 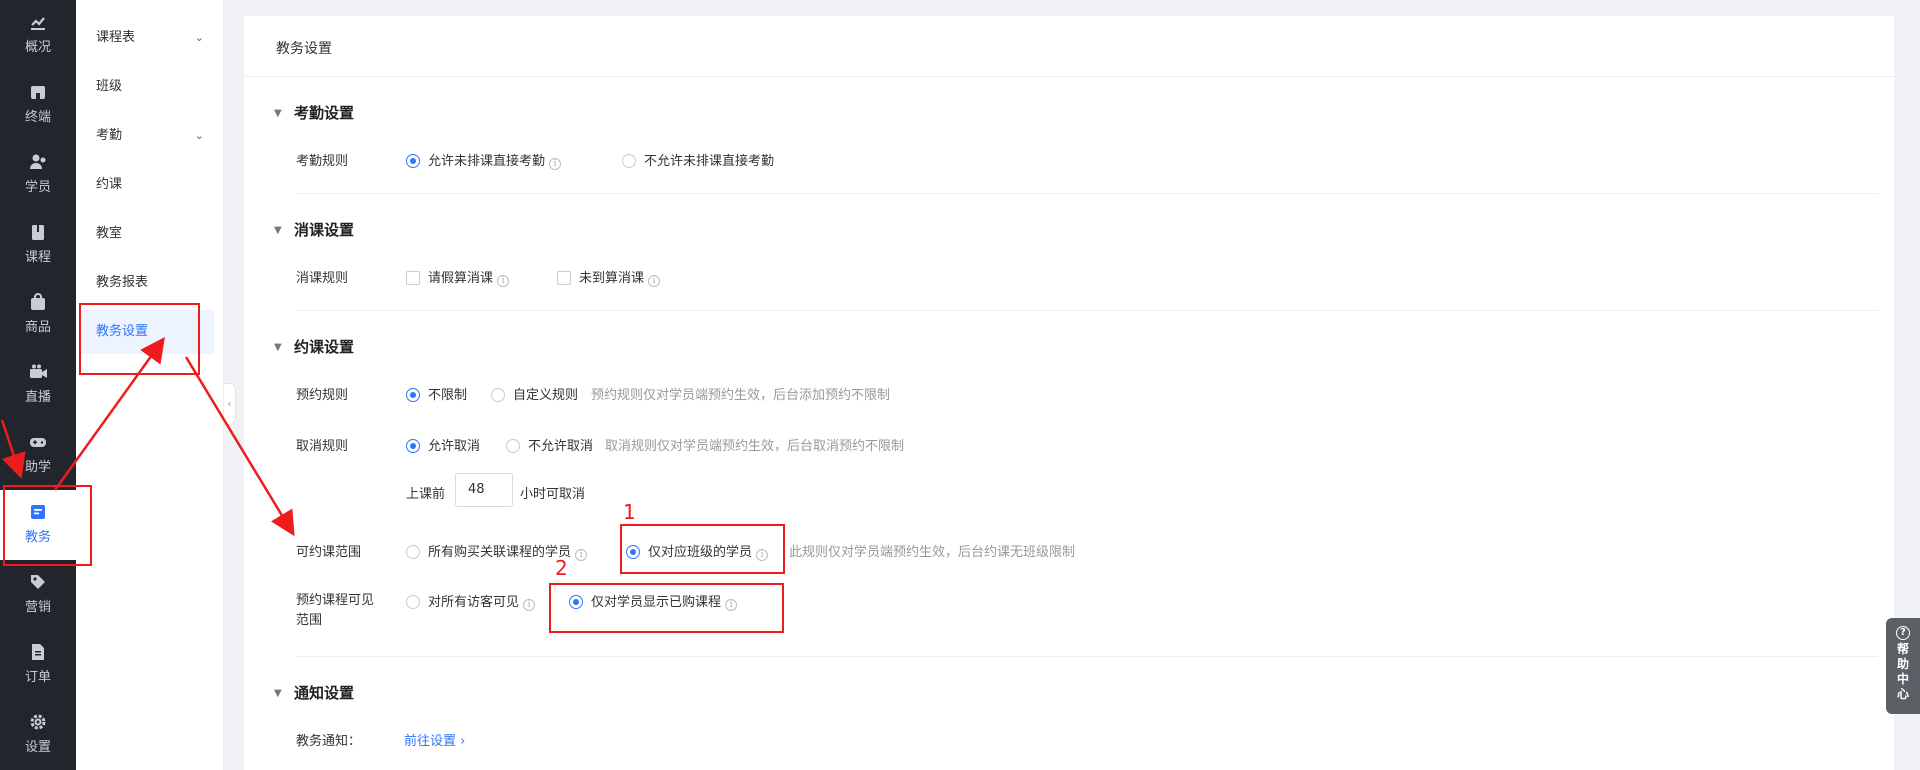 I want to click on help-char: 中, so click(x=1902, y=679).